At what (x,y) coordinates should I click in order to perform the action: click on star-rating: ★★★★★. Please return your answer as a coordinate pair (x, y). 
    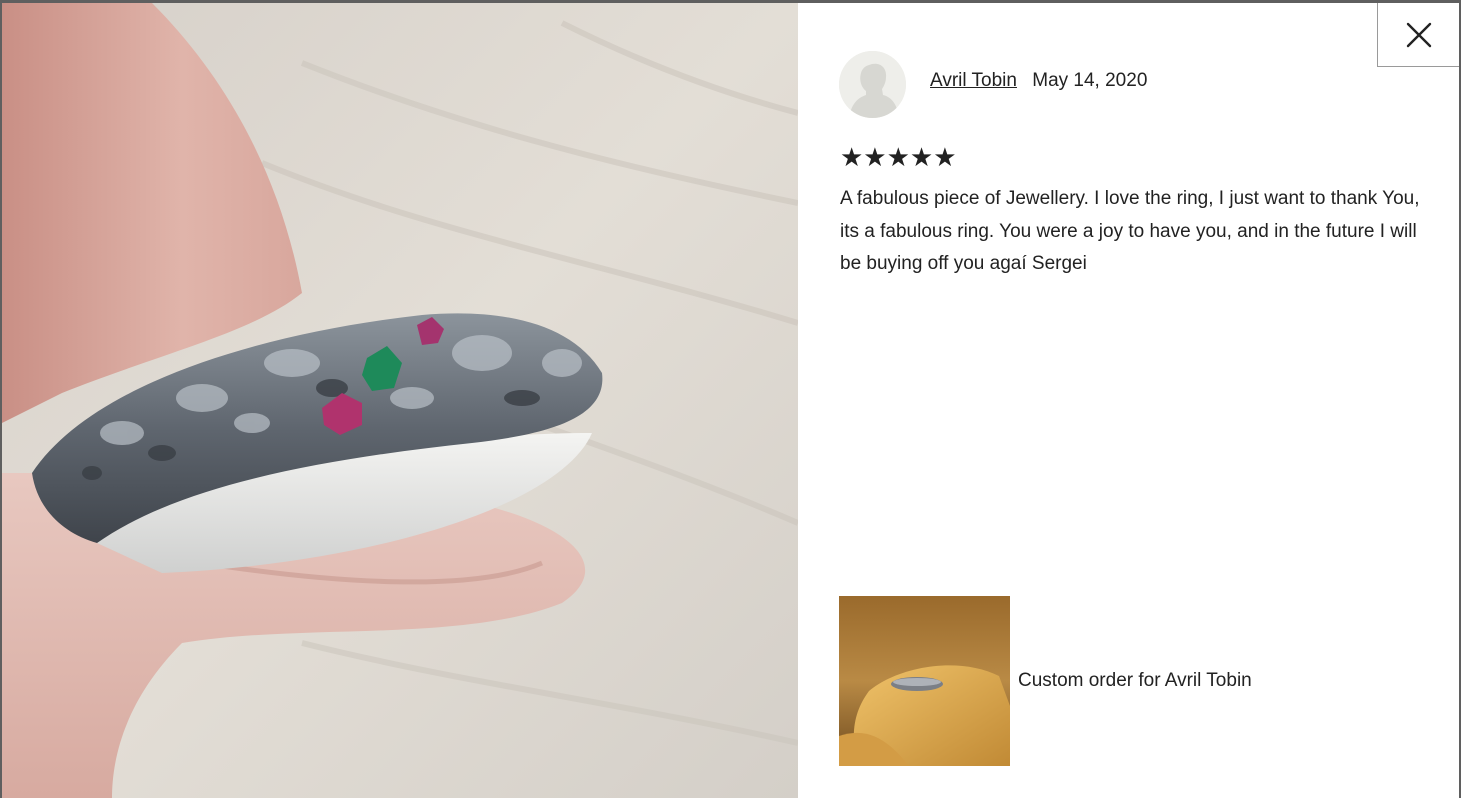
    Looking at the image, I should click on (898, 157).